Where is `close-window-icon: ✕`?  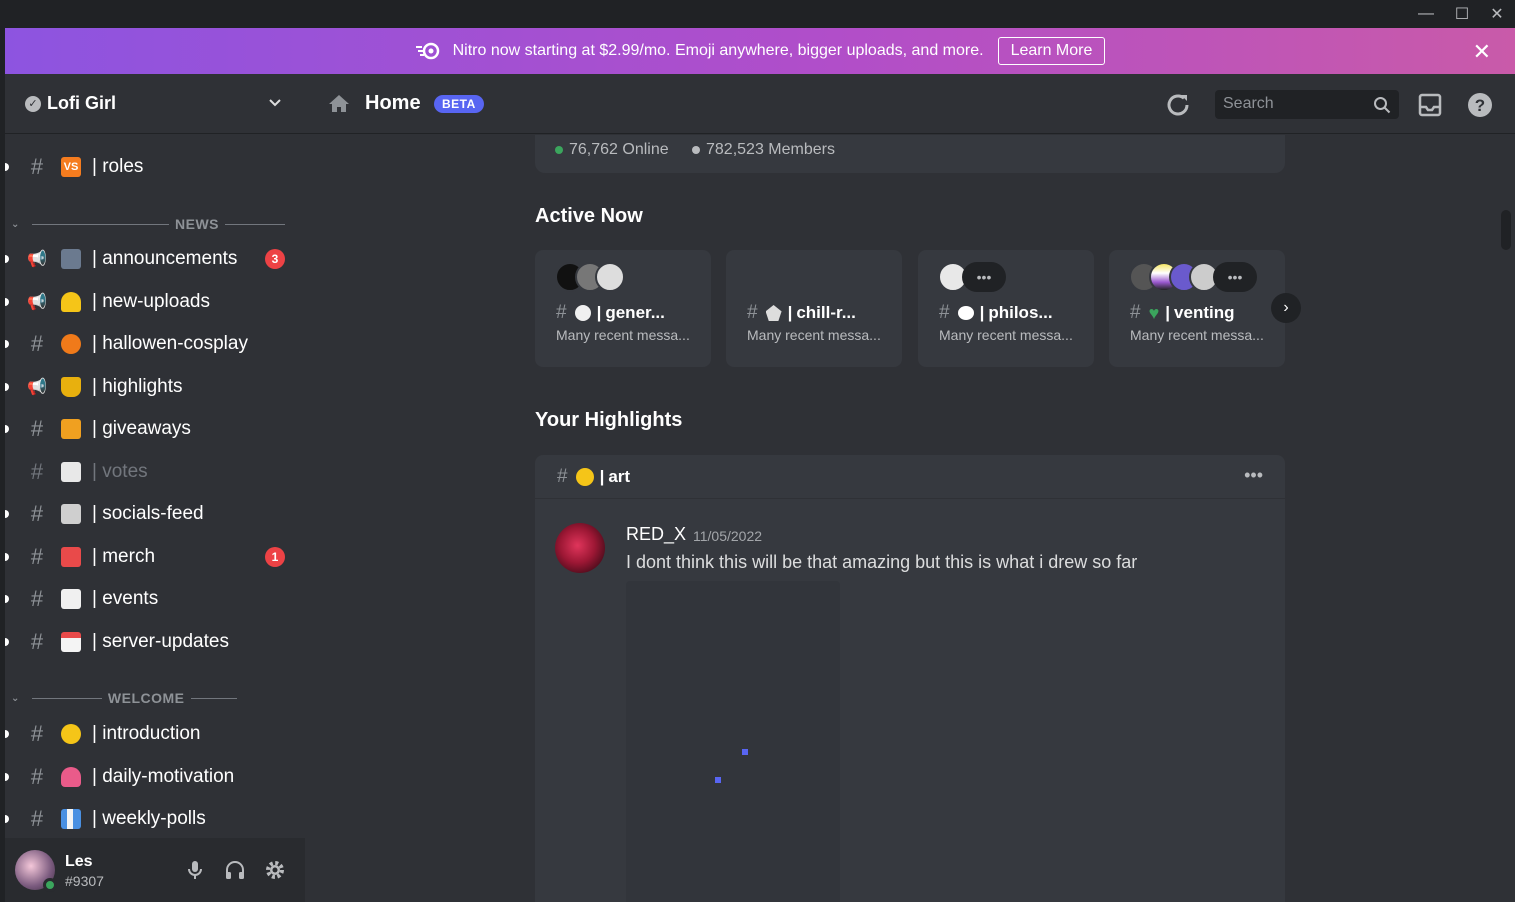 close-window-icon: ✕ is located at coordinates (1497, 14).